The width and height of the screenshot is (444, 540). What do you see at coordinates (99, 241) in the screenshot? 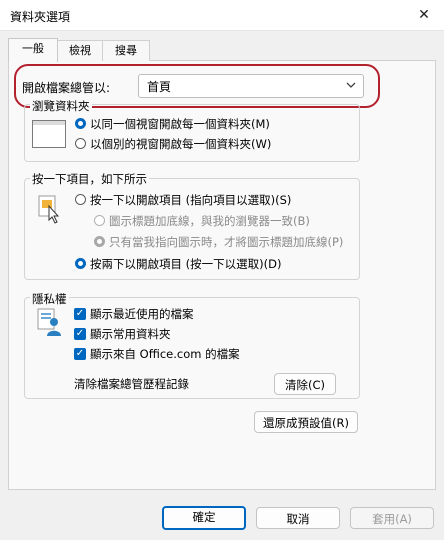
I see `underline-hover-radio` at bounding box center [99, 241].